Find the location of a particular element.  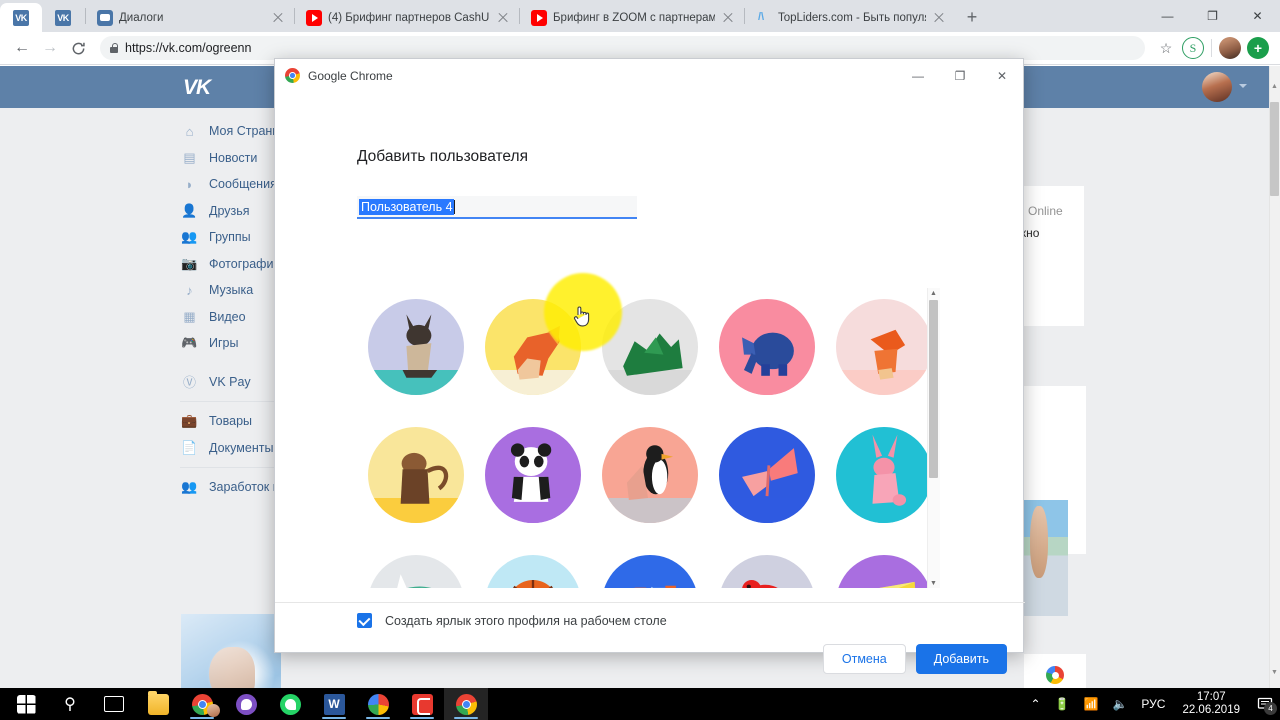

add-button: Добавить is located at coordinates (961, 659).